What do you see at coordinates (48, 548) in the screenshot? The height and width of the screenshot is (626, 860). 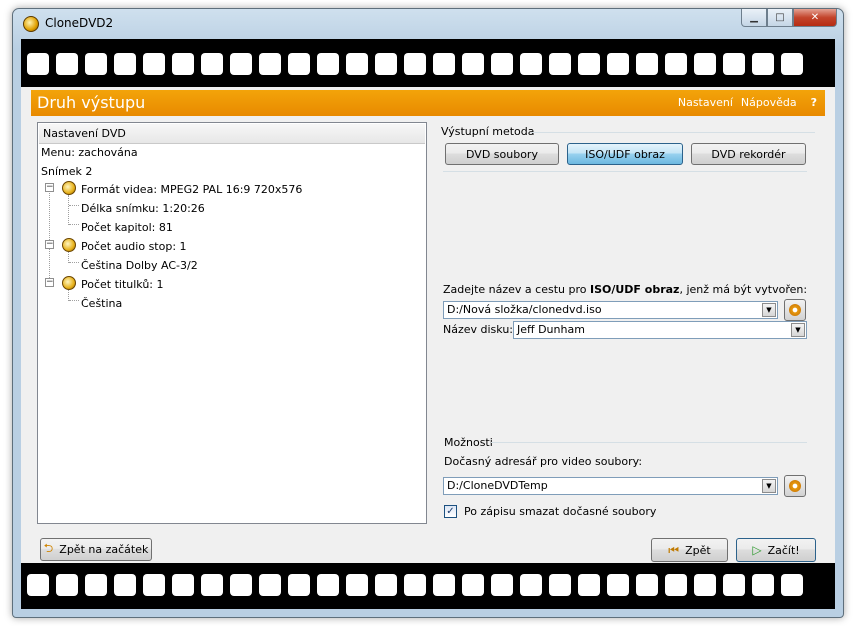 I see `back-arrow-icon: ⮌` at bounding box center [48, 548].